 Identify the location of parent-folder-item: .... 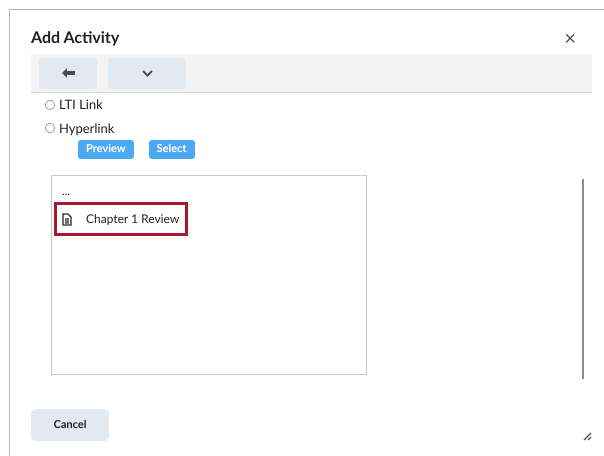
(210, 193).